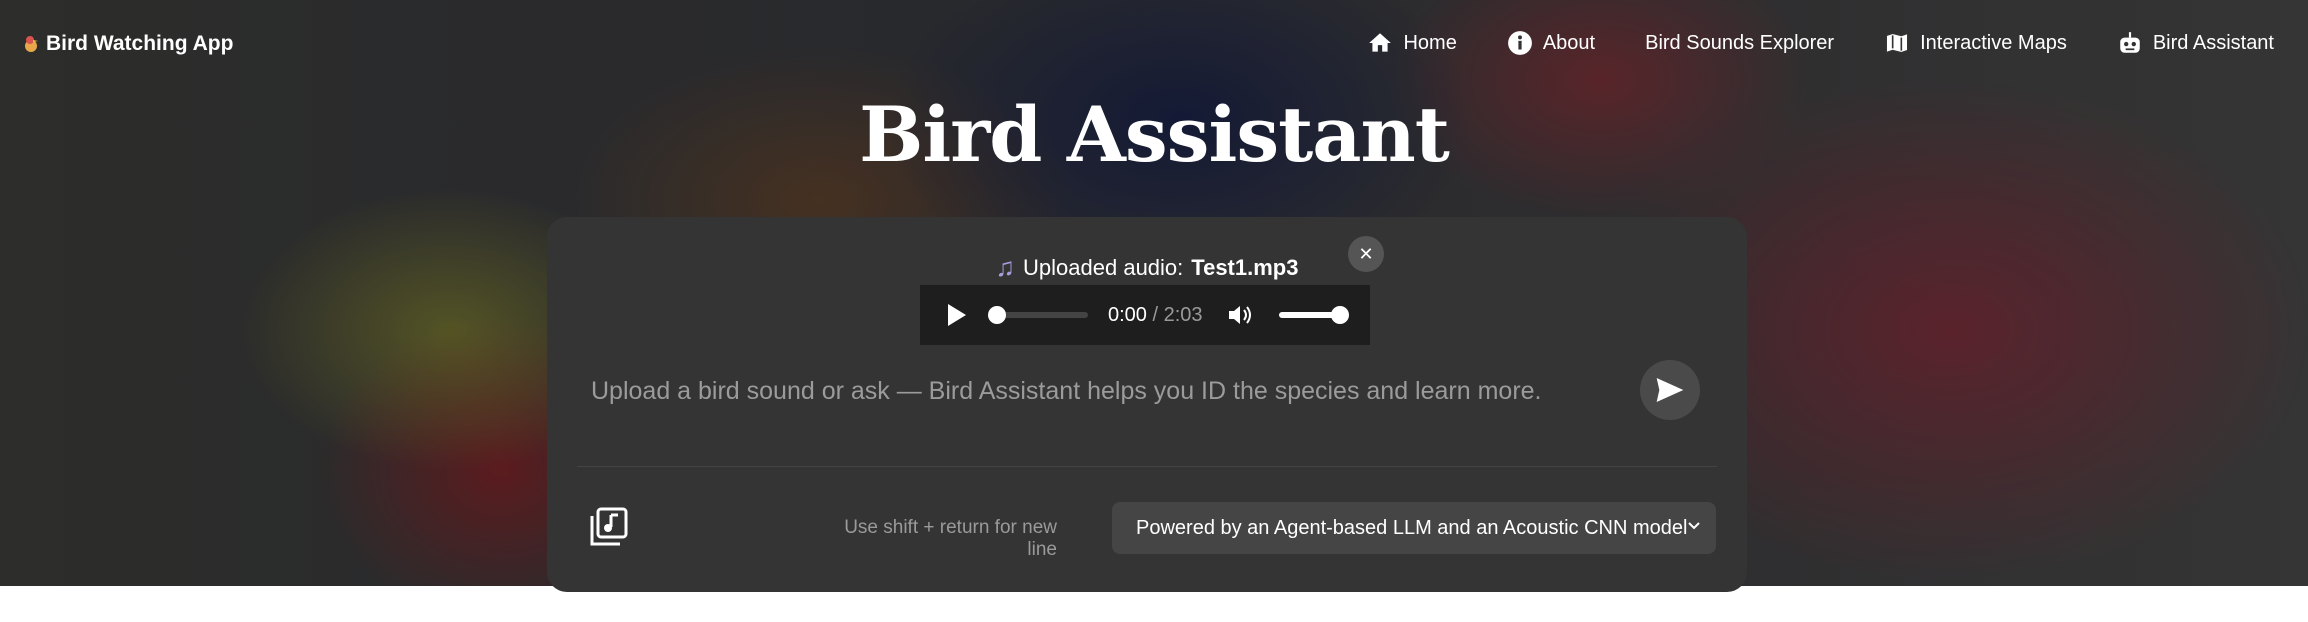 The image size is (2308, 622). I want to click on volume-icon, so click(1241, 315).